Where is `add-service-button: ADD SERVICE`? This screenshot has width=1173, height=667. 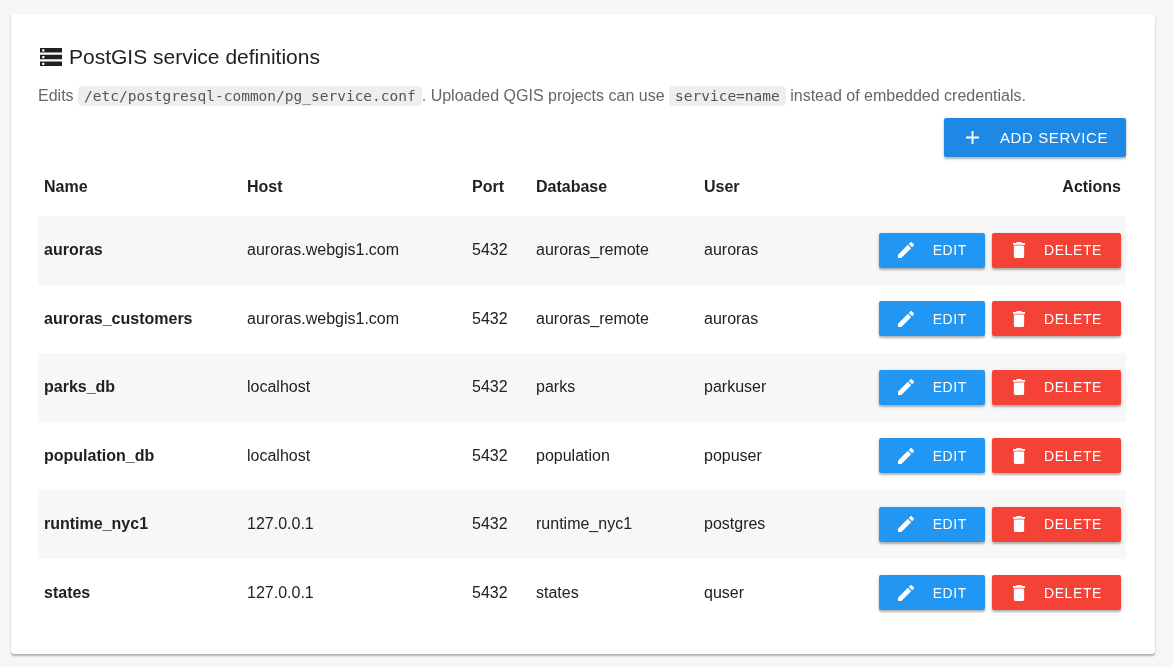
add-service-button: ADD SERVICE is located at coordinates (1034, 137).